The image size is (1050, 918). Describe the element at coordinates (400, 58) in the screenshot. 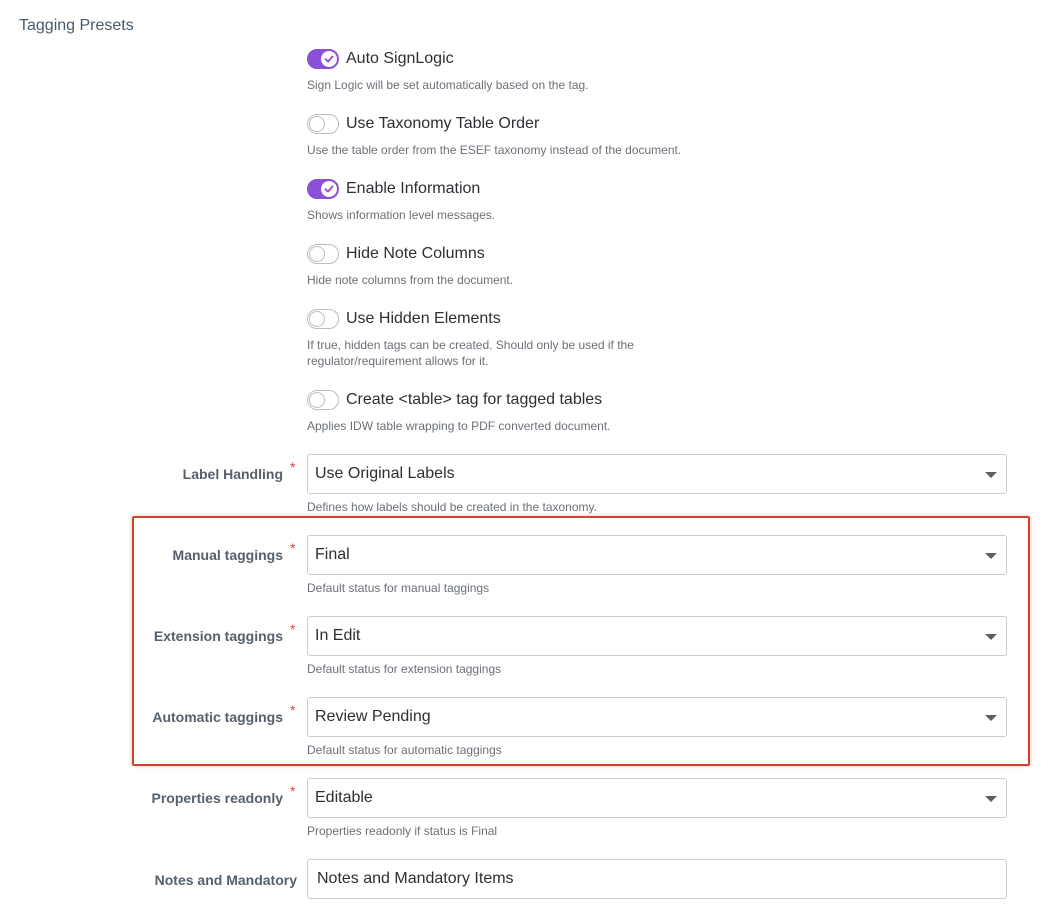

I see `auto-signlogic-label: Auto SignLogic` at that location.